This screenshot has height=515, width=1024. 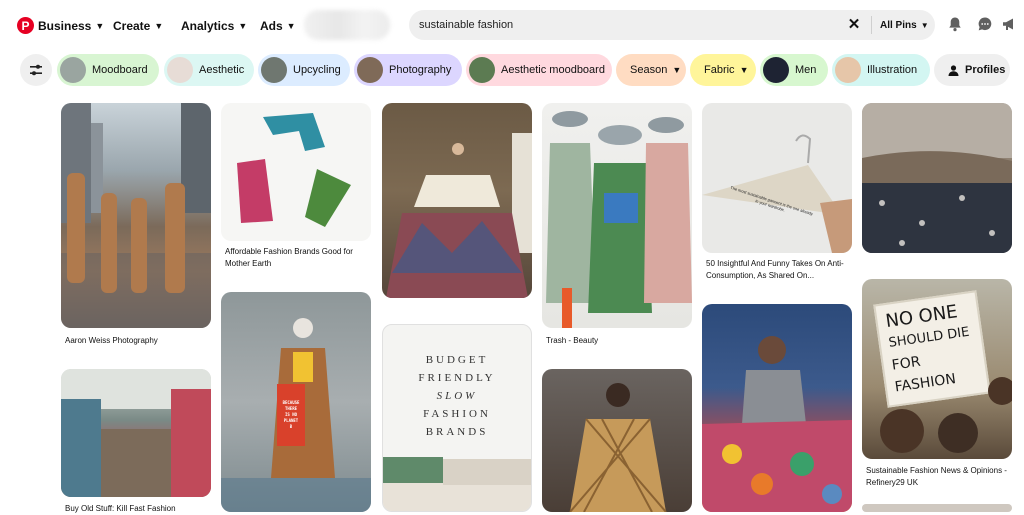 What do you see at coordinates (616, 341) in the screenshot?
I see `pin-caption: Trash - Beauty` at bounding box center [616, 341].